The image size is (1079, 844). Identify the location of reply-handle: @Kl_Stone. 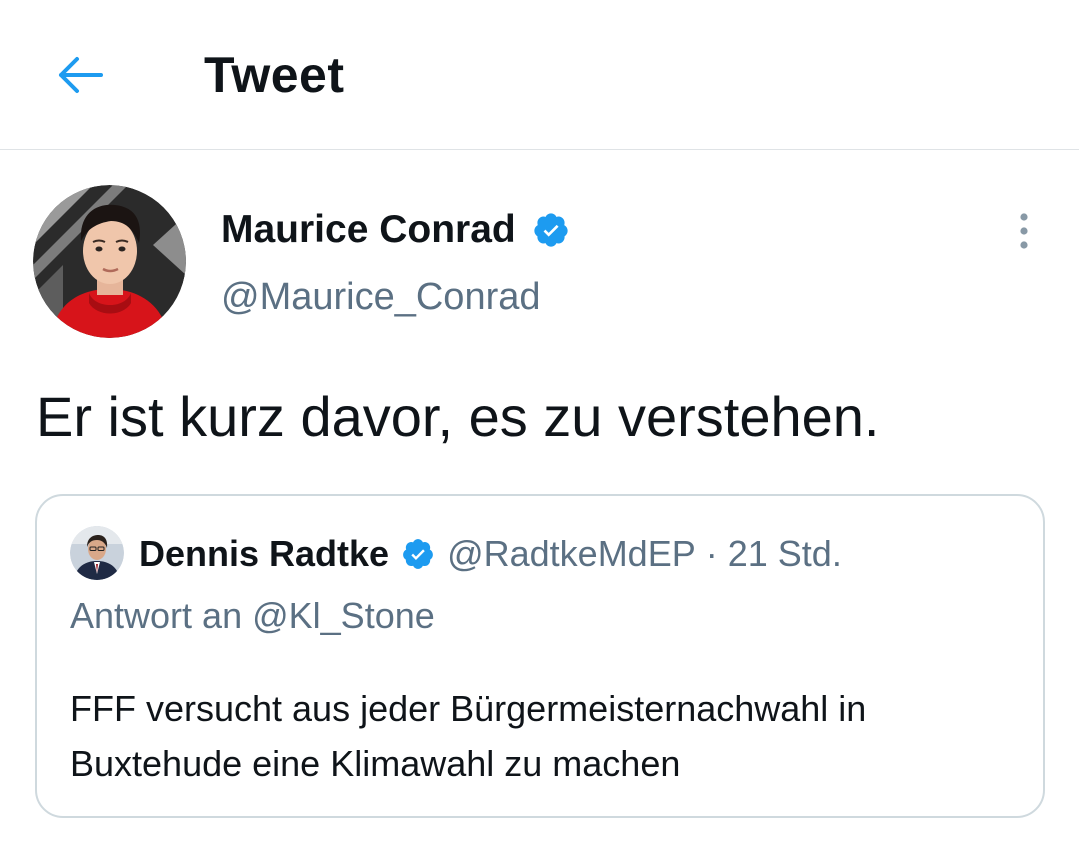
(343, 615).